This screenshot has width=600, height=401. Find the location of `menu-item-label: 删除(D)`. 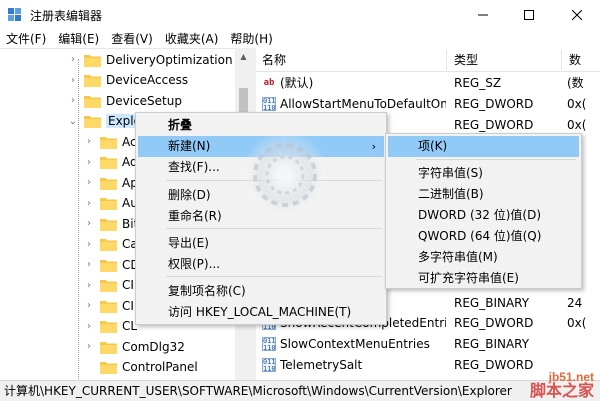

menu-item-label: 删除(D) is located at coordinates (189, 195).